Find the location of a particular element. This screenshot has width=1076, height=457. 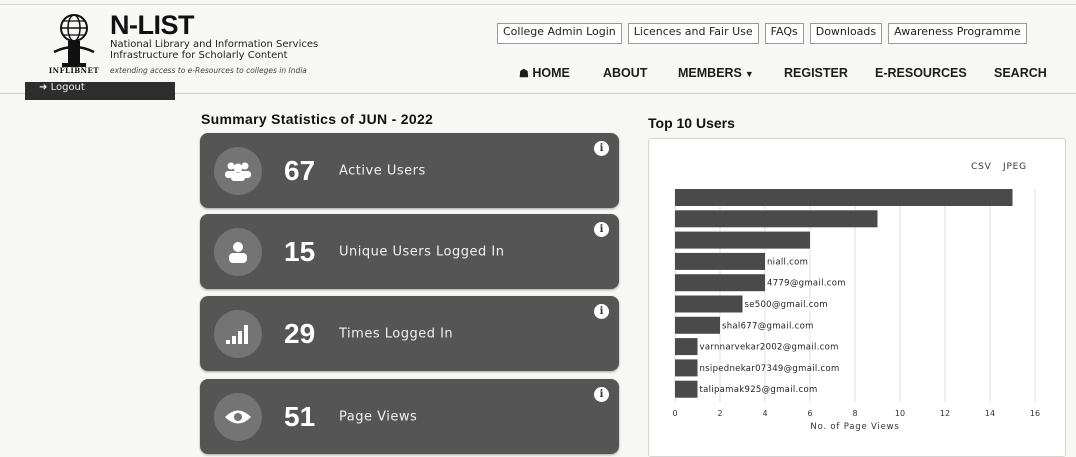

bar-label: shal677@gmail.com is located at coordinates (768, 326).